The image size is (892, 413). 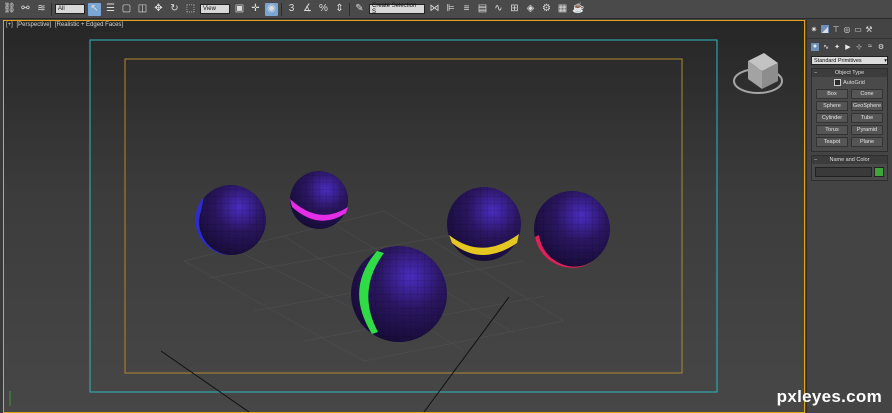 I want to click on layer-manager-icon: ≡, so click(x=466, y=9).